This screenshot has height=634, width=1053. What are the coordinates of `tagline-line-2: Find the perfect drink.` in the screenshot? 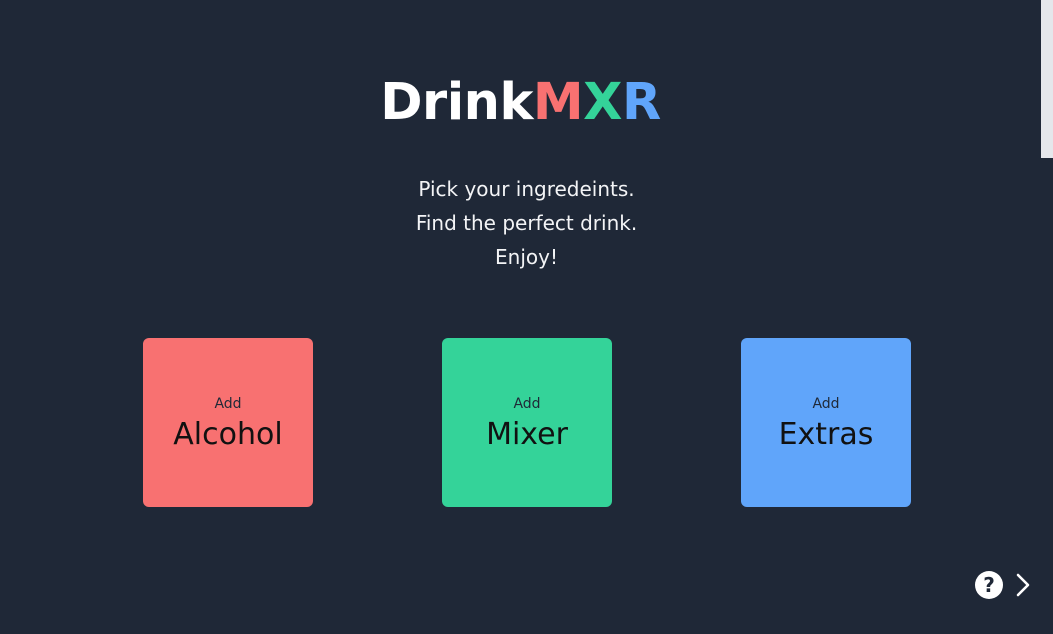 It's located at (526, 223).